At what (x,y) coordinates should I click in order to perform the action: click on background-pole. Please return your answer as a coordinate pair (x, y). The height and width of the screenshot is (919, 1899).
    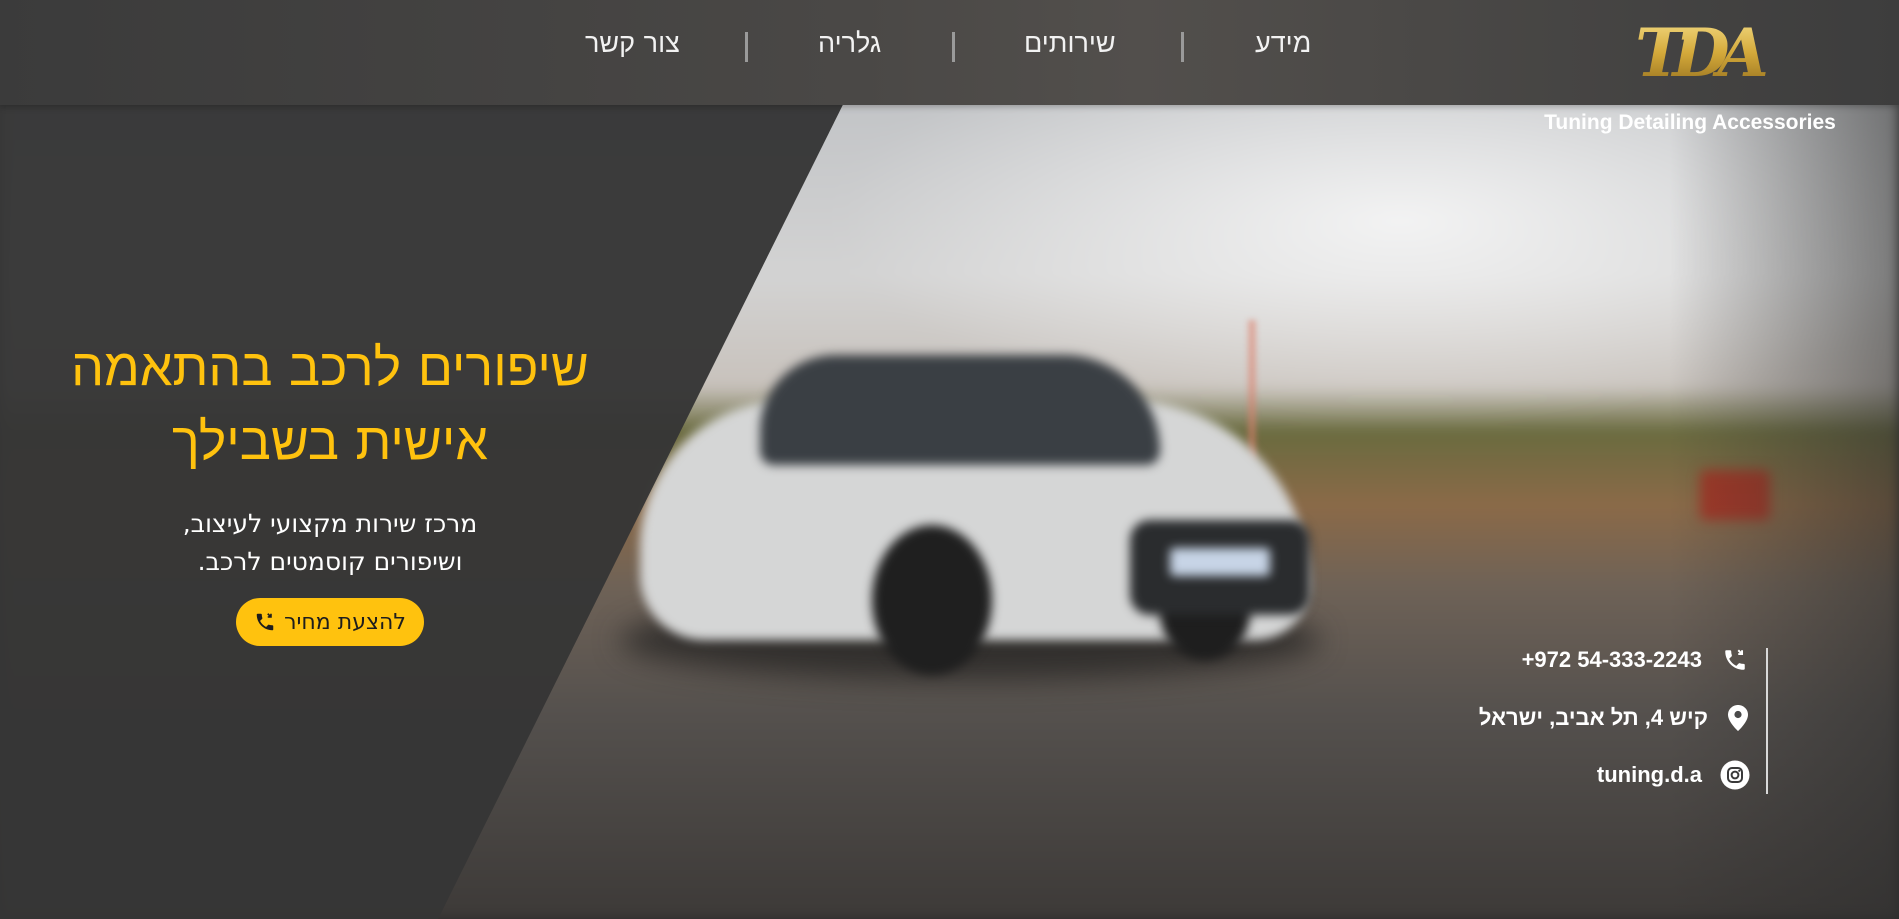
    Looking at the image, I should click on (1252, 390).